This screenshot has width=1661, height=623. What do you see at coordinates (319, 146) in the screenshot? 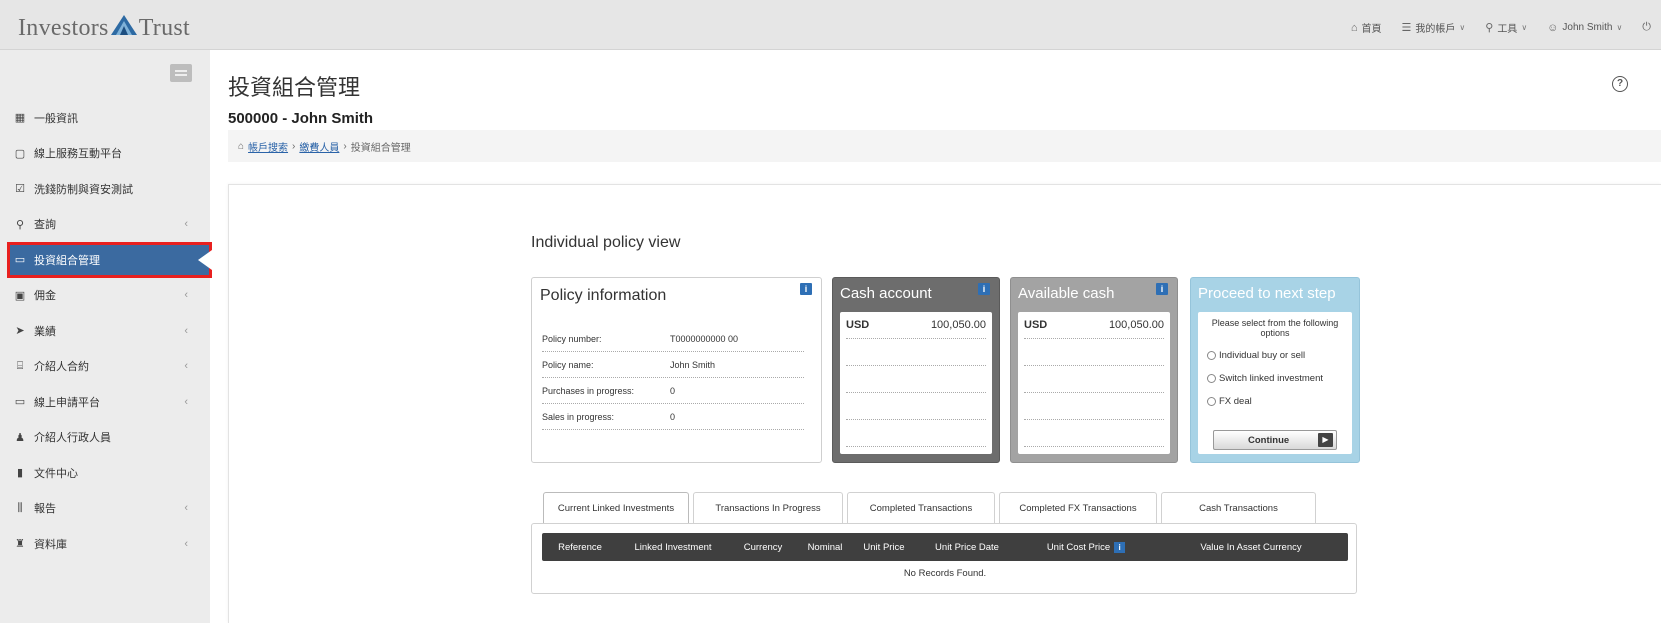
I see `breadcrumb-link-payer: 繳費人員` at bounding box center [319, 146].